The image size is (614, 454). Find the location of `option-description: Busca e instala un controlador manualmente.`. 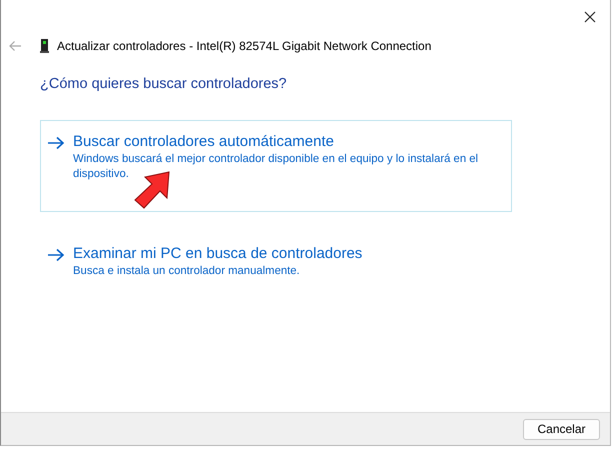

option-description: Busca e instala un controlador manualmente. is located at coordinates (187, 271).